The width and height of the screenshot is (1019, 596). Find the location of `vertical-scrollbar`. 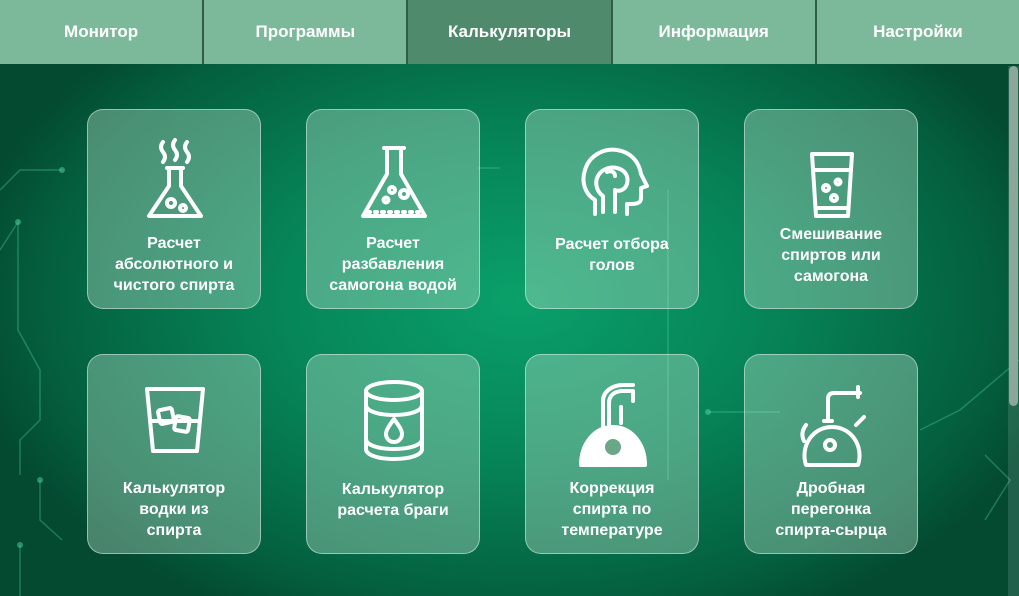

vertical-scrollbar is located at coordinates (1013, 331).